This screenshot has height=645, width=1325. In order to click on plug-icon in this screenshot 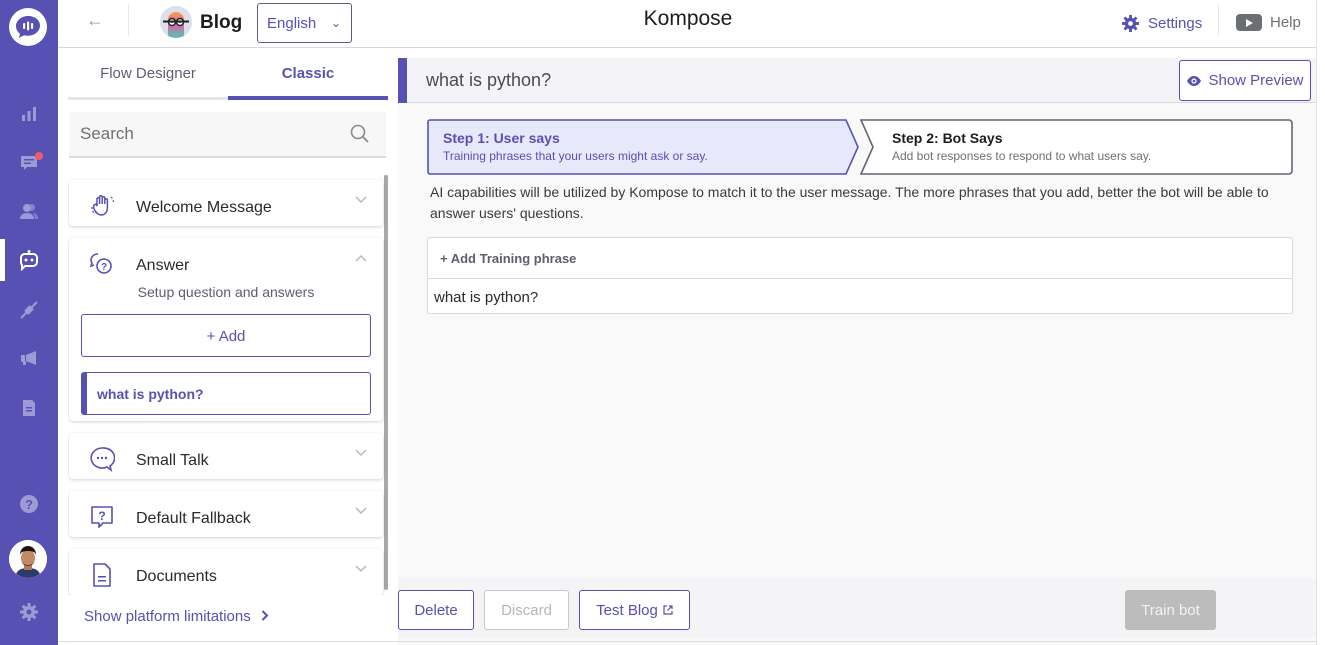, I will do `click(29, 310)`.